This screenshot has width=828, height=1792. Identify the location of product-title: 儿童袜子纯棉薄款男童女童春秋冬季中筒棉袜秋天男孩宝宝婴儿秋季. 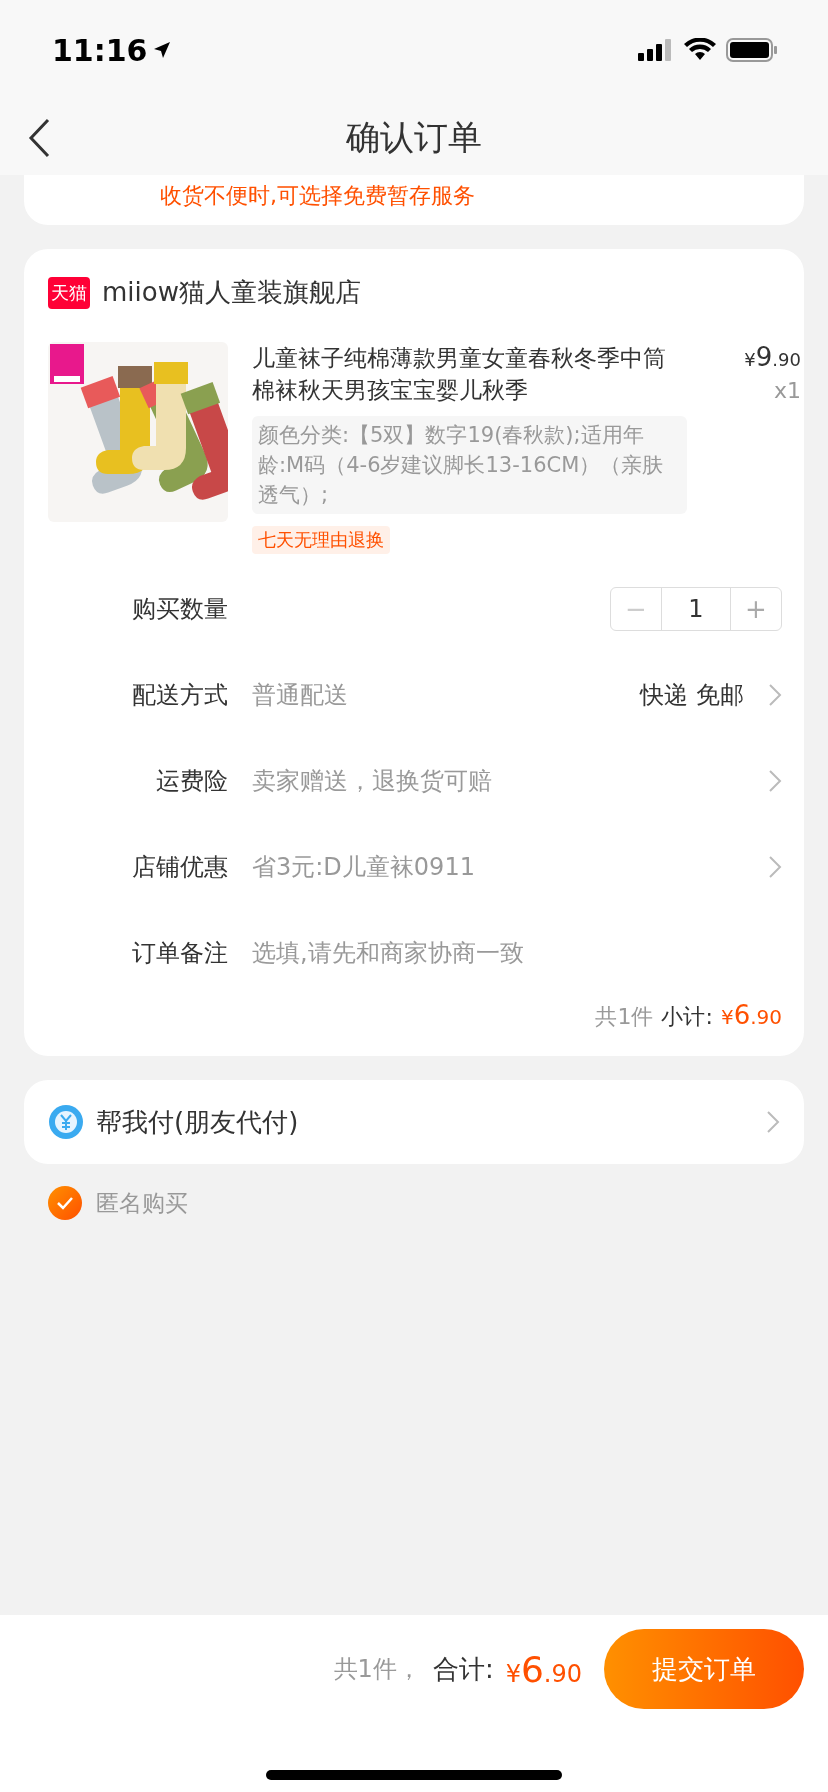
(469, 374).